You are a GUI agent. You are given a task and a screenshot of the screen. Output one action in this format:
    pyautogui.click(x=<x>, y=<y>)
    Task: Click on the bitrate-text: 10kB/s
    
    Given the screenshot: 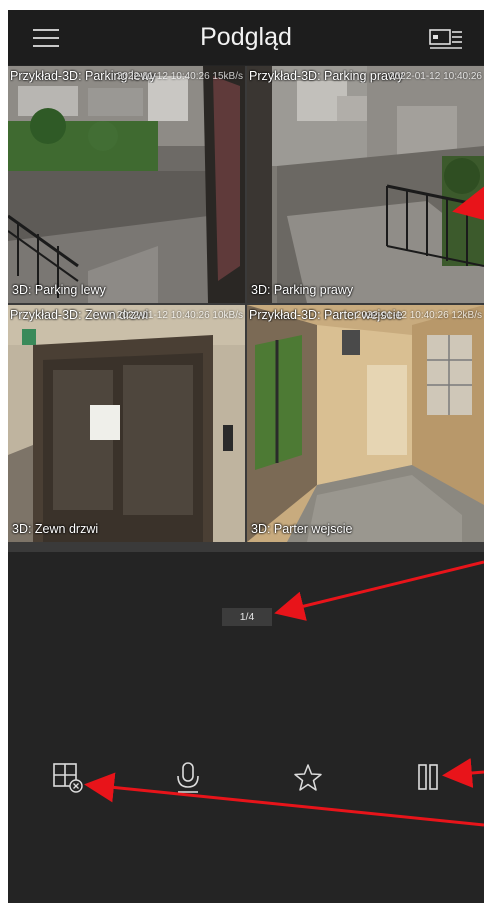 What is the action you would take?
    pyautogui.click(x=227, y=315)
    